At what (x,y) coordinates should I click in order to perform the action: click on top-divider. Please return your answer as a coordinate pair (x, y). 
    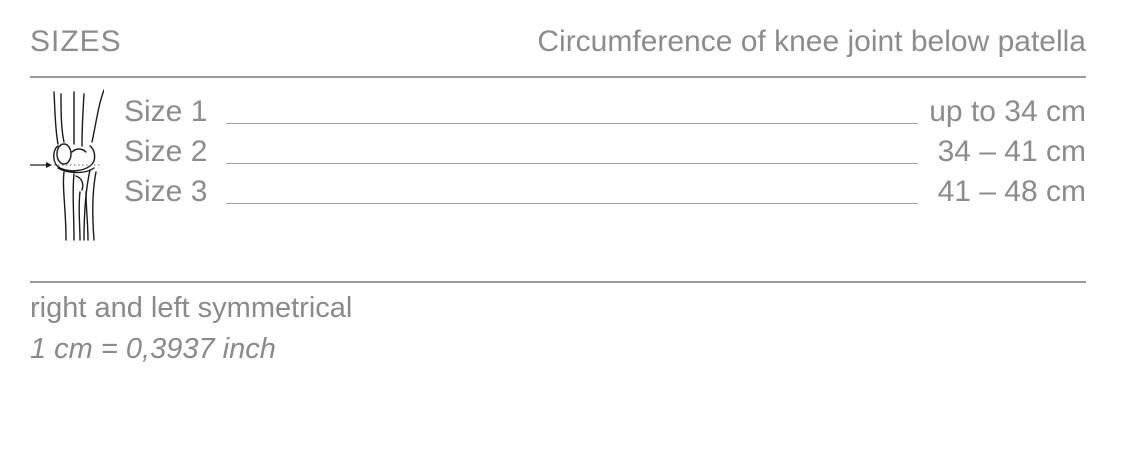
    Looking at the image, I should click on (558, 77).